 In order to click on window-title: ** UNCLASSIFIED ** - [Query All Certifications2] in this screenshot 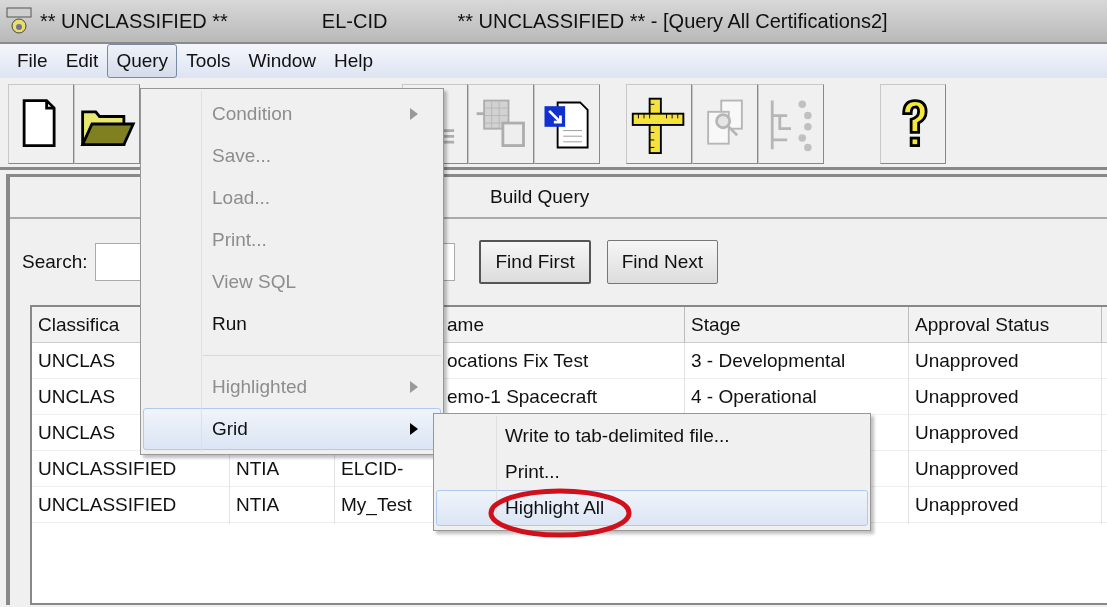, I will do `click(672, 21)`.